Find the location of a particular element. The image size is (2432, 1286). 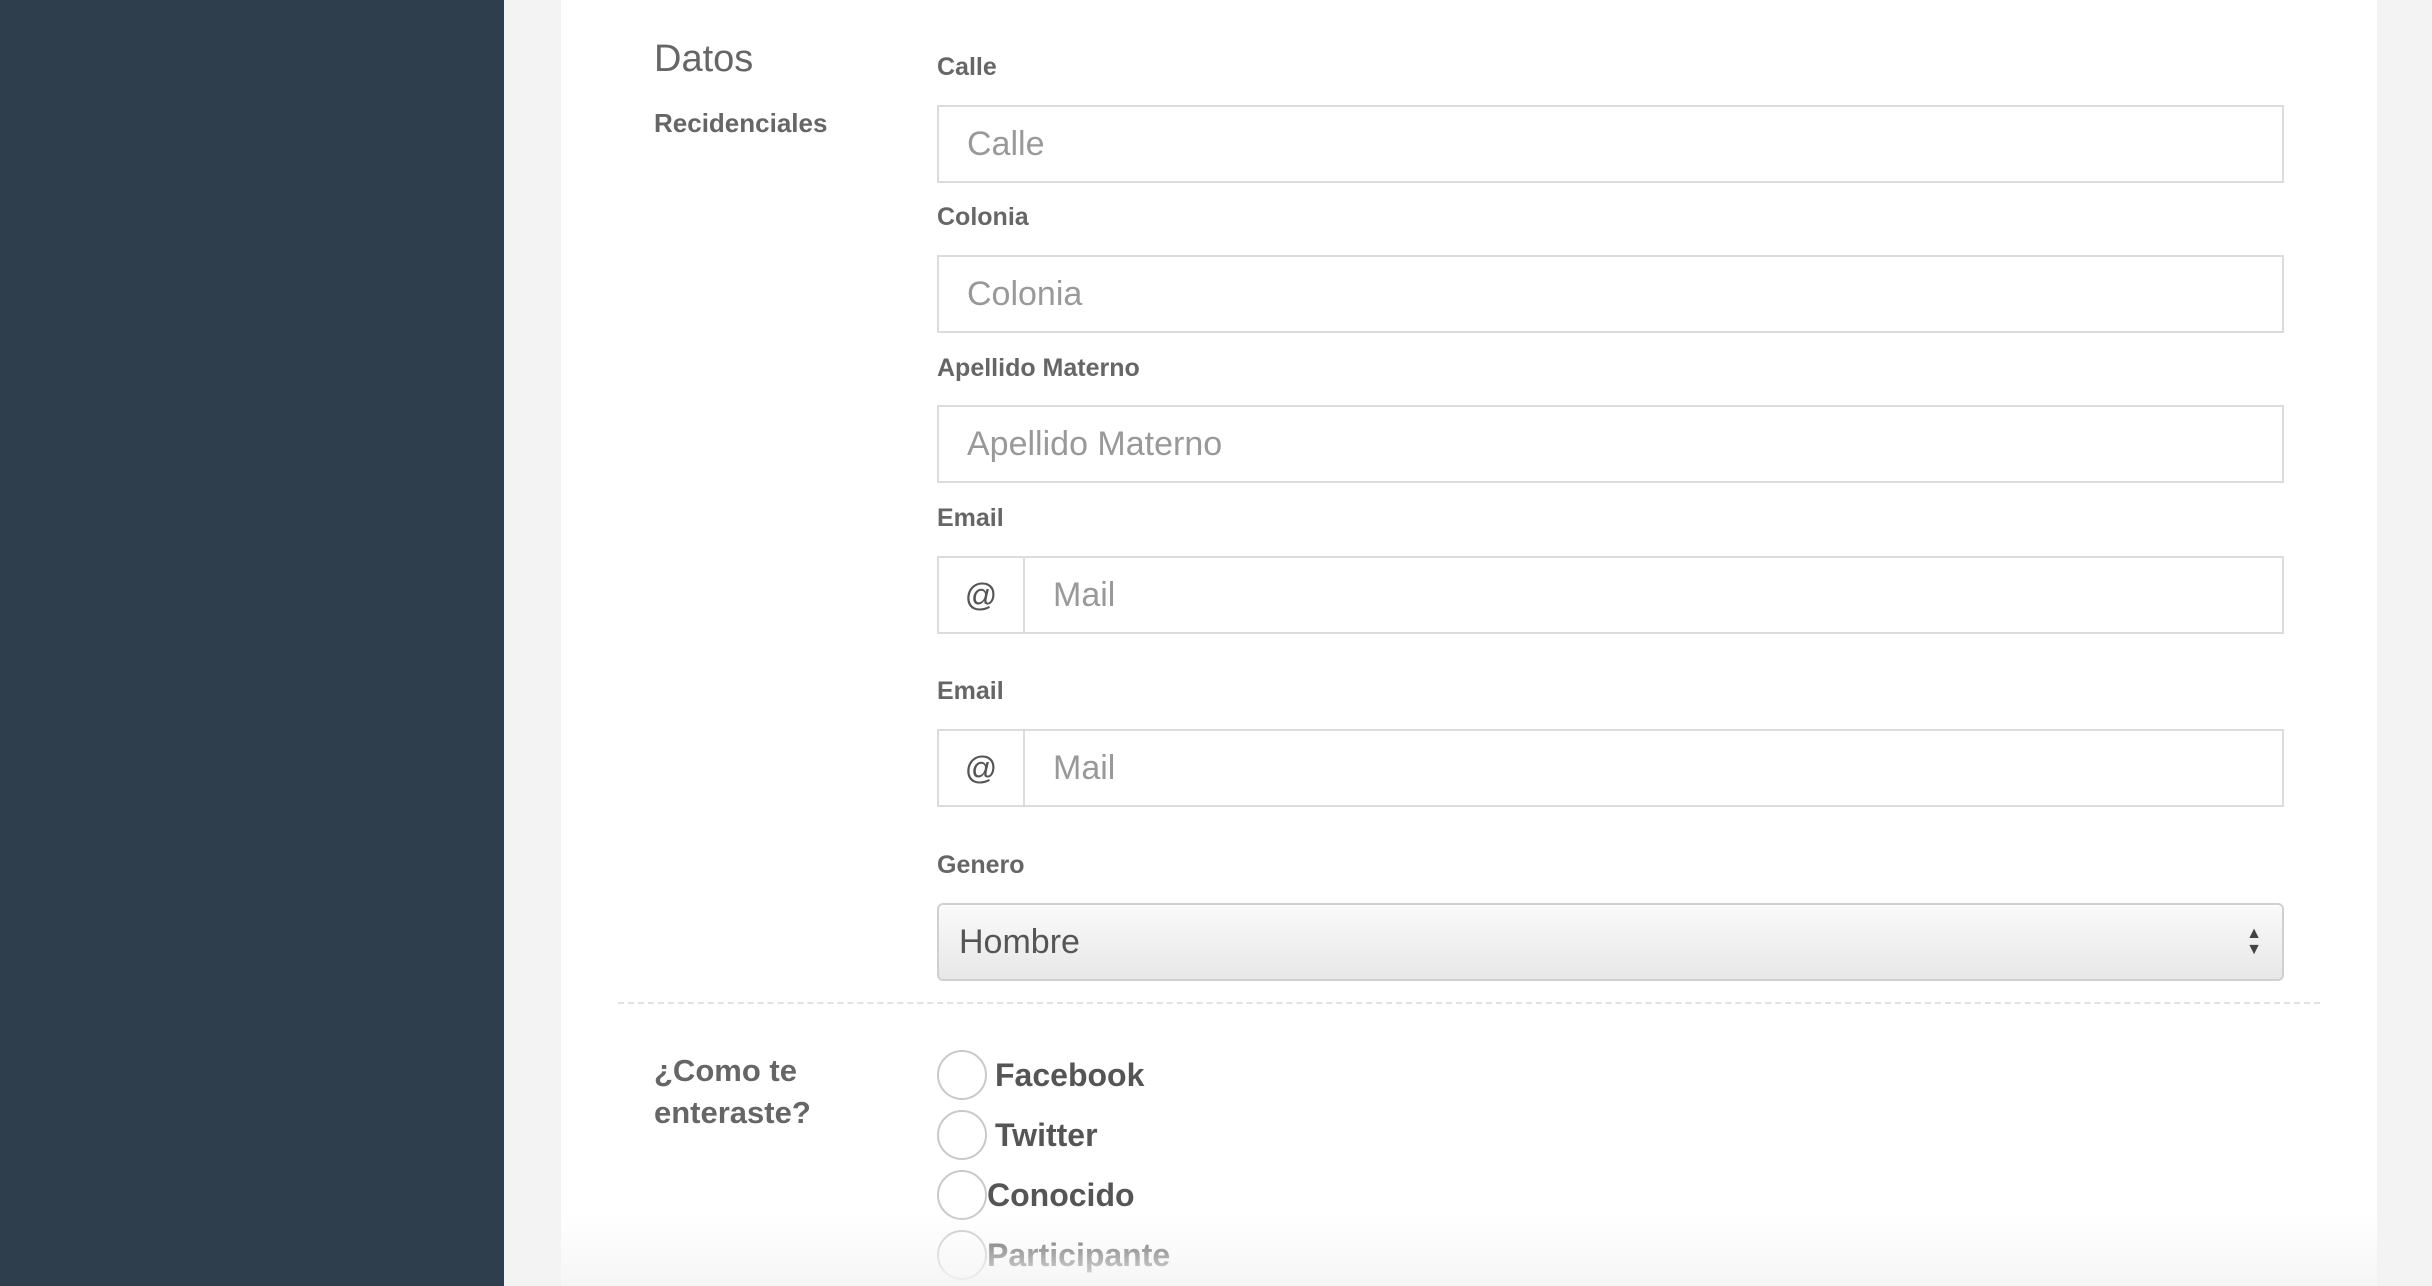

email-confirm-input-group: @ is located at coordinates (1610, 768).